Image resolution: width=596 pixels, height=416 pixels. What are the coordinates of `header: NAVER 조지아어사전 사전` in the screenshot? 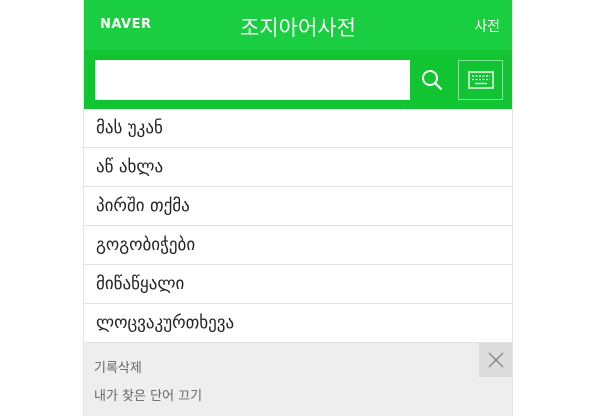 It's located at (298, 25).